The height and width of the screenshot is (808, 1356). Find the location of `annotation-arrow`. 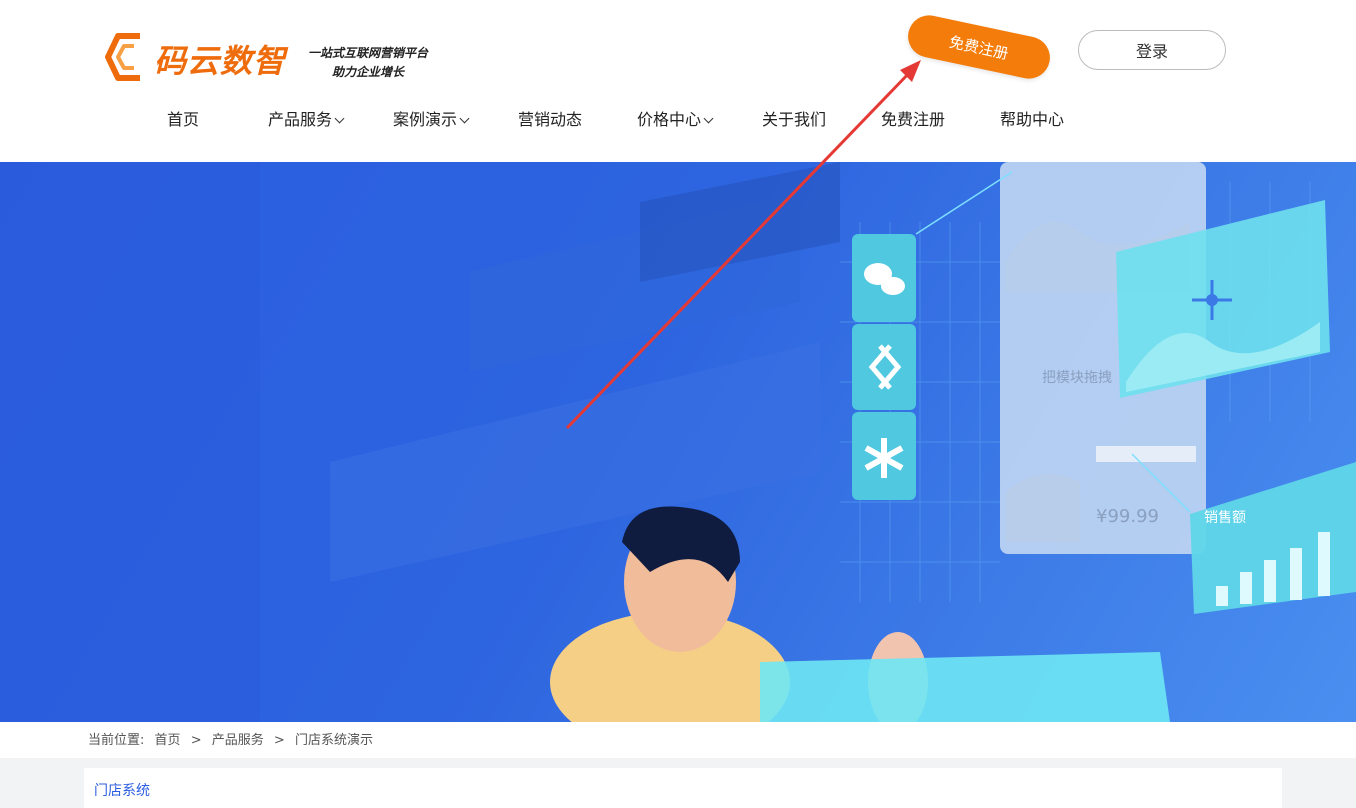

annotation-arrow is located at coordinates (743, 245).